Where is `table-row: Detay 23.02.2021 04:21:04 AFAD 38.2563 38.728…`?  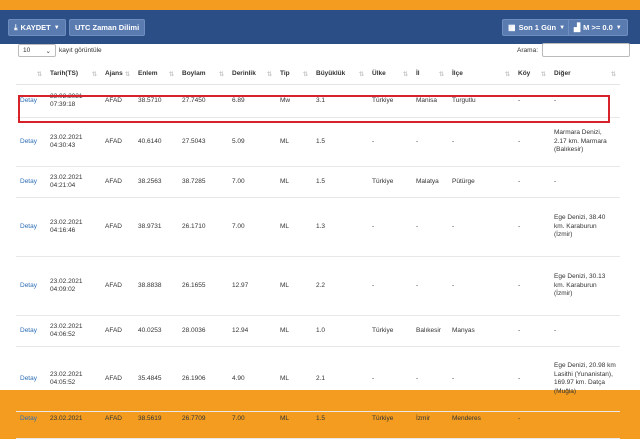 table-row: Detay 23.02.2021 04:21:04 AFAD 38.2563 38.728… is located at coordinates (318, 182).